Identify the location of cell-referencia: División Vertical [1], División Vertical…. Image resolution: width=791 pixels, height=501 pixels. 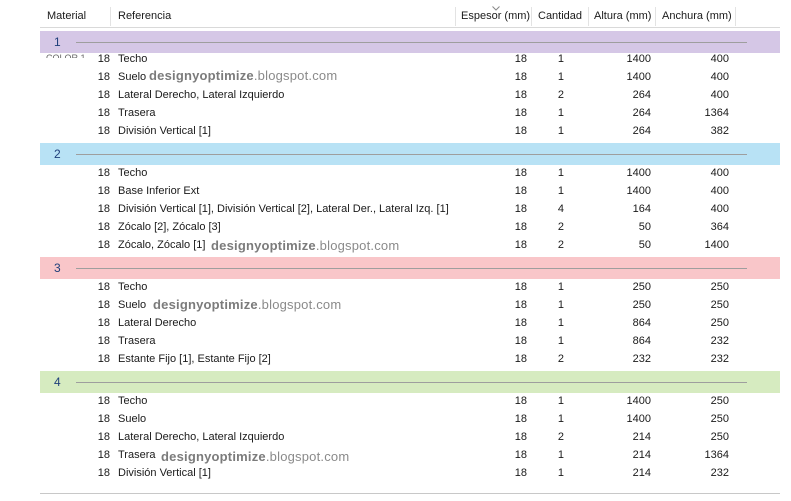
(283, 209).